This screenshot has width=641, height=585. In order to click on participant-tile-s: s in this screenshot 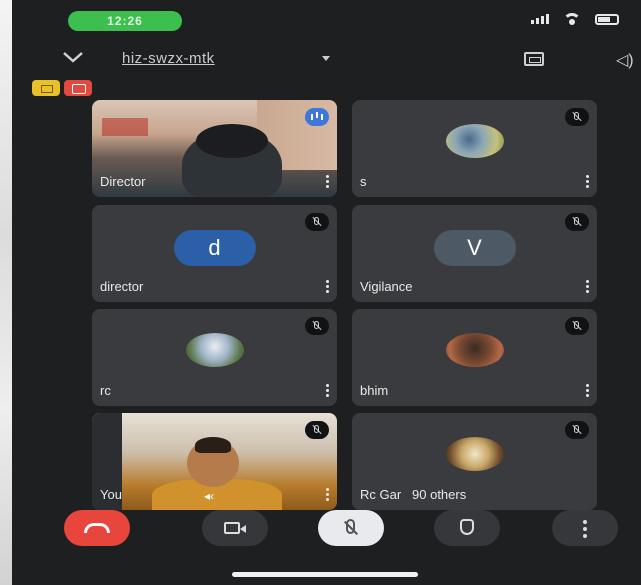, I will do `click(474, 148)`.